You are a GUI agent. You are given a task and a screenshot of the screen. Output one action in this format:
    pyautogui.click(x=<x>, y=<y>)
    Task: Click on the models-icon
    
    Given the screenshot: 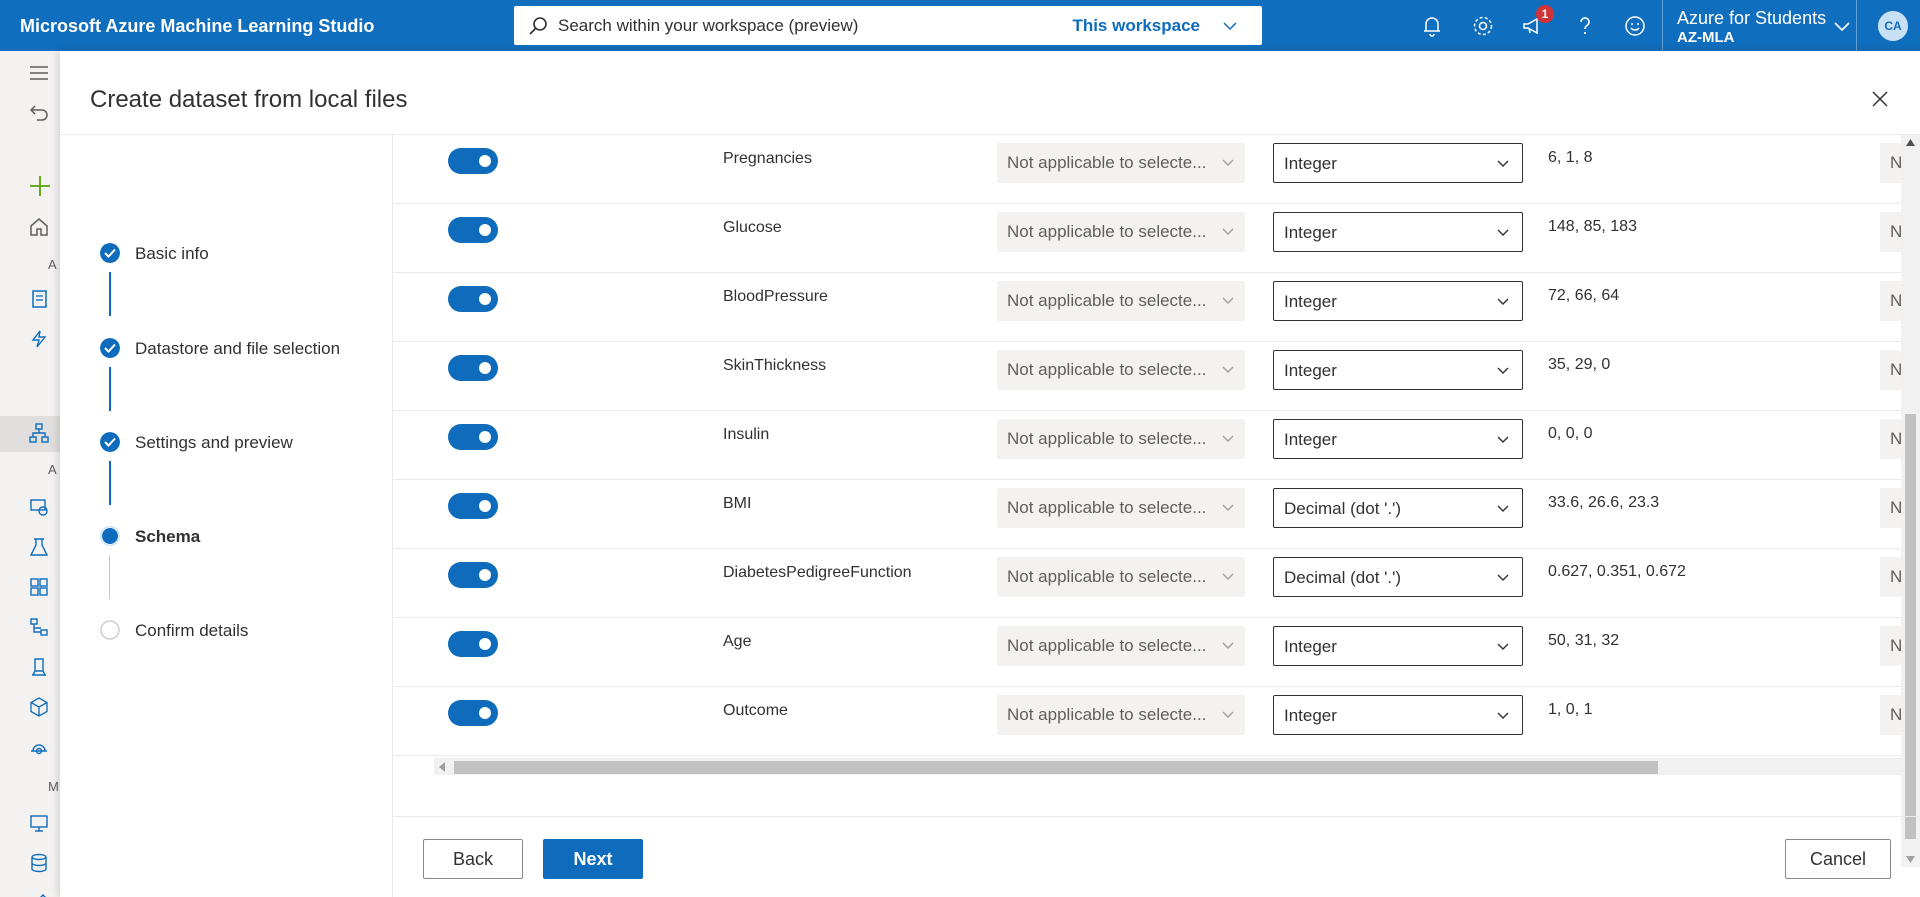 What is the action you would take?
    pyautogui.click(x=39, y=707)
    